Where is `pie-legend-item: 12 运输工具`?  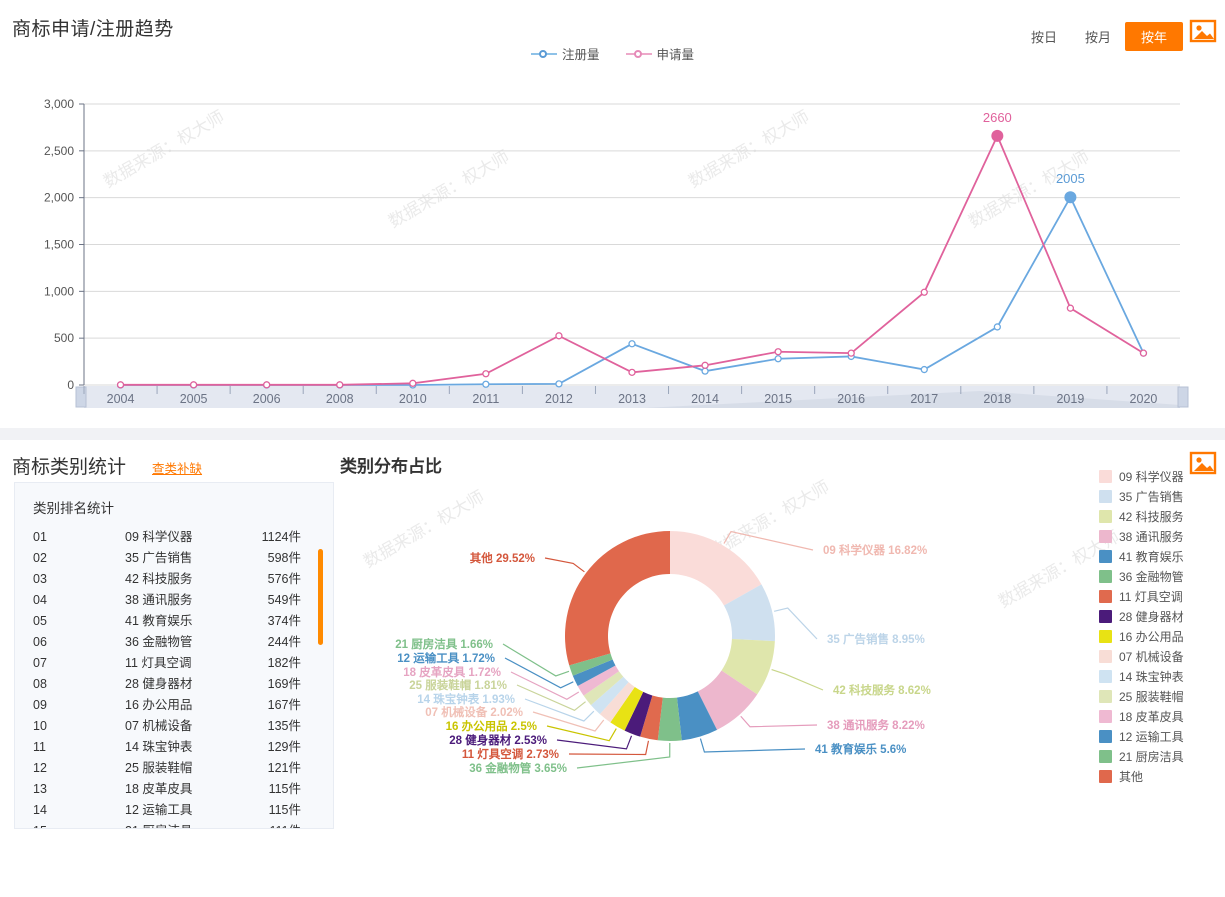
pie-legend-item: 12 运输工具 is located at coordinates (1155, 736).